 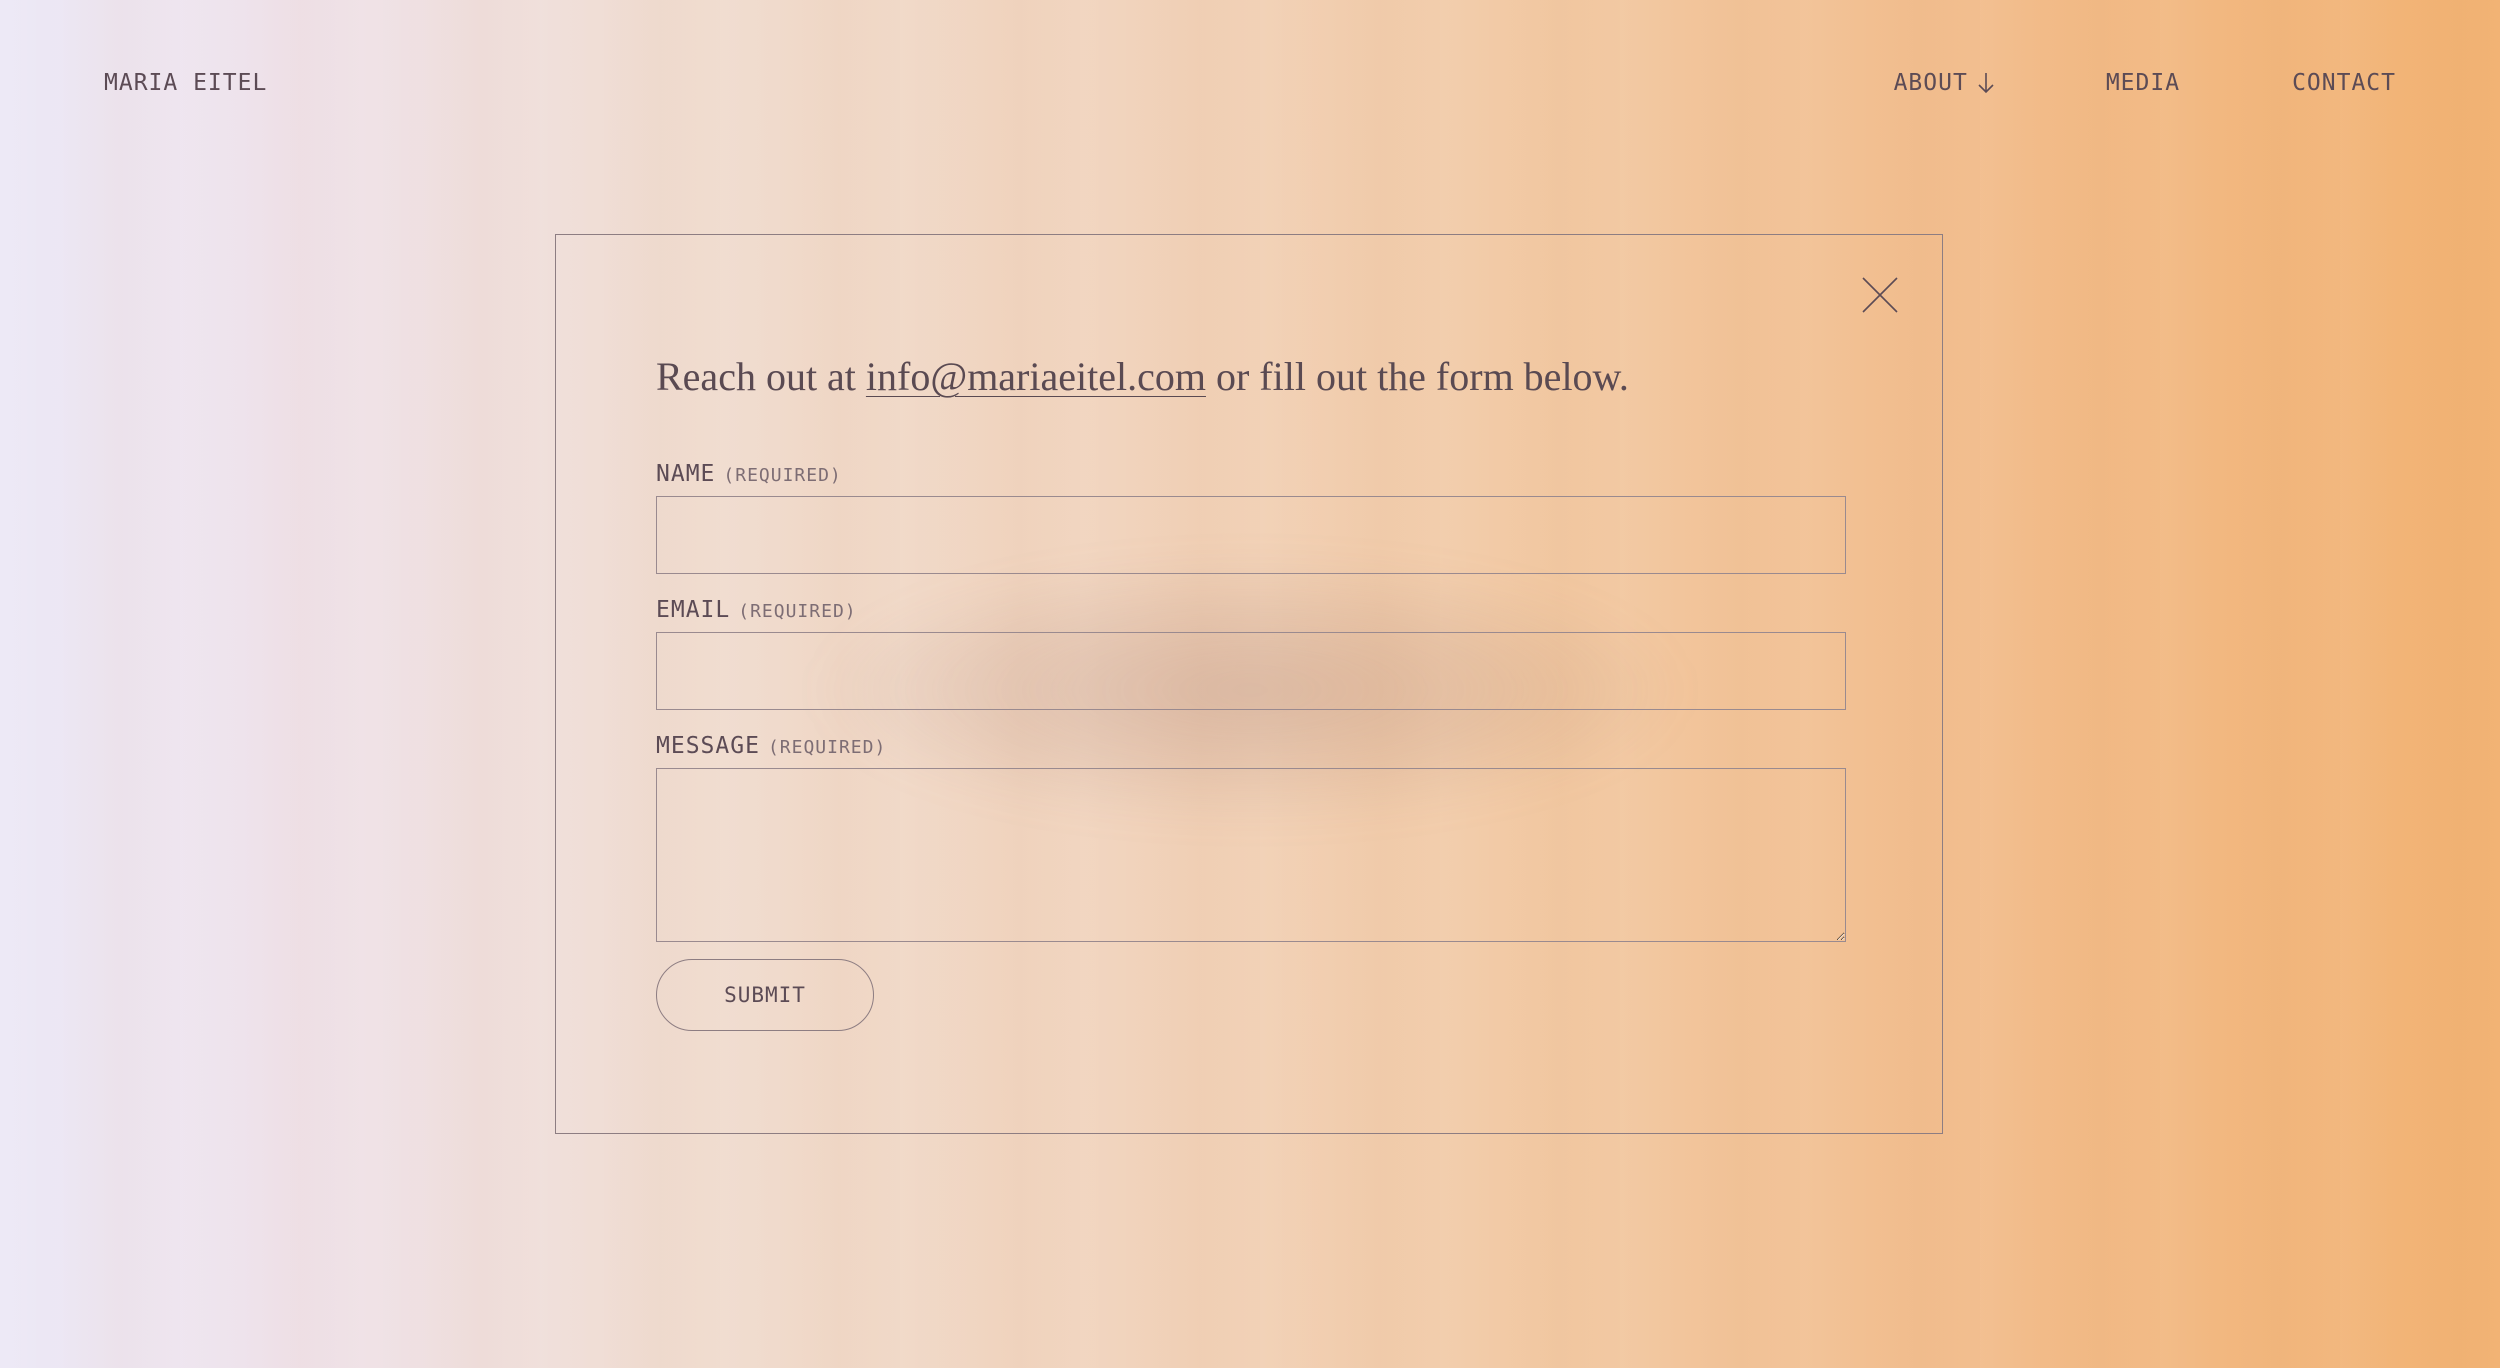 I want to click on nav-item-contact: CONTACT, so click(x=2344, y=83).